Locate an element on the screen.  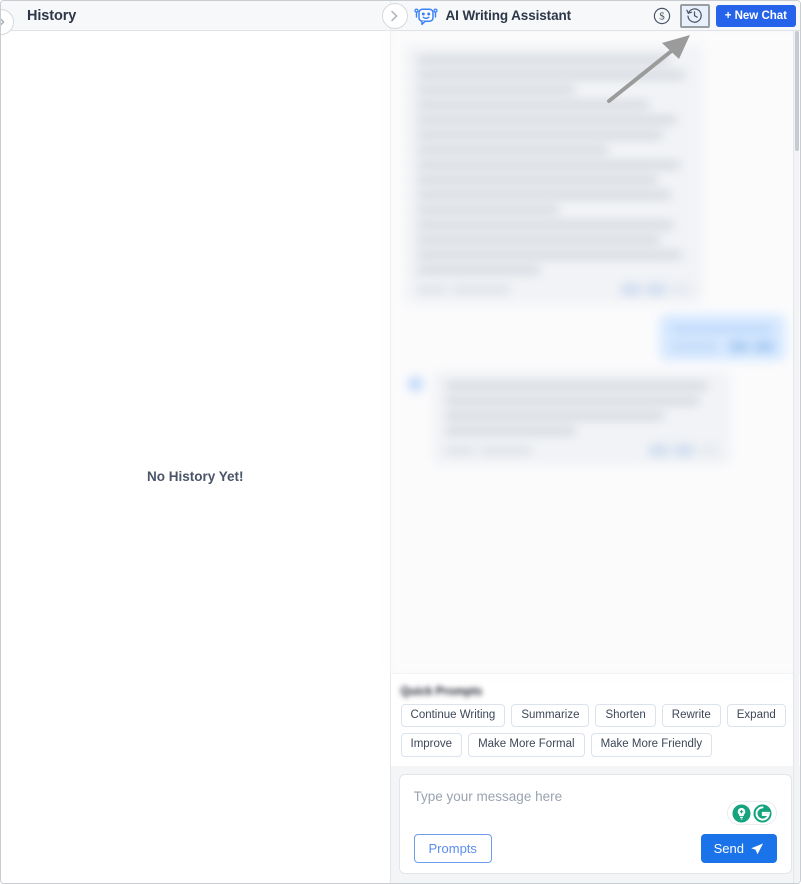
send-button-label: Send is located at coordinates (728, 848).